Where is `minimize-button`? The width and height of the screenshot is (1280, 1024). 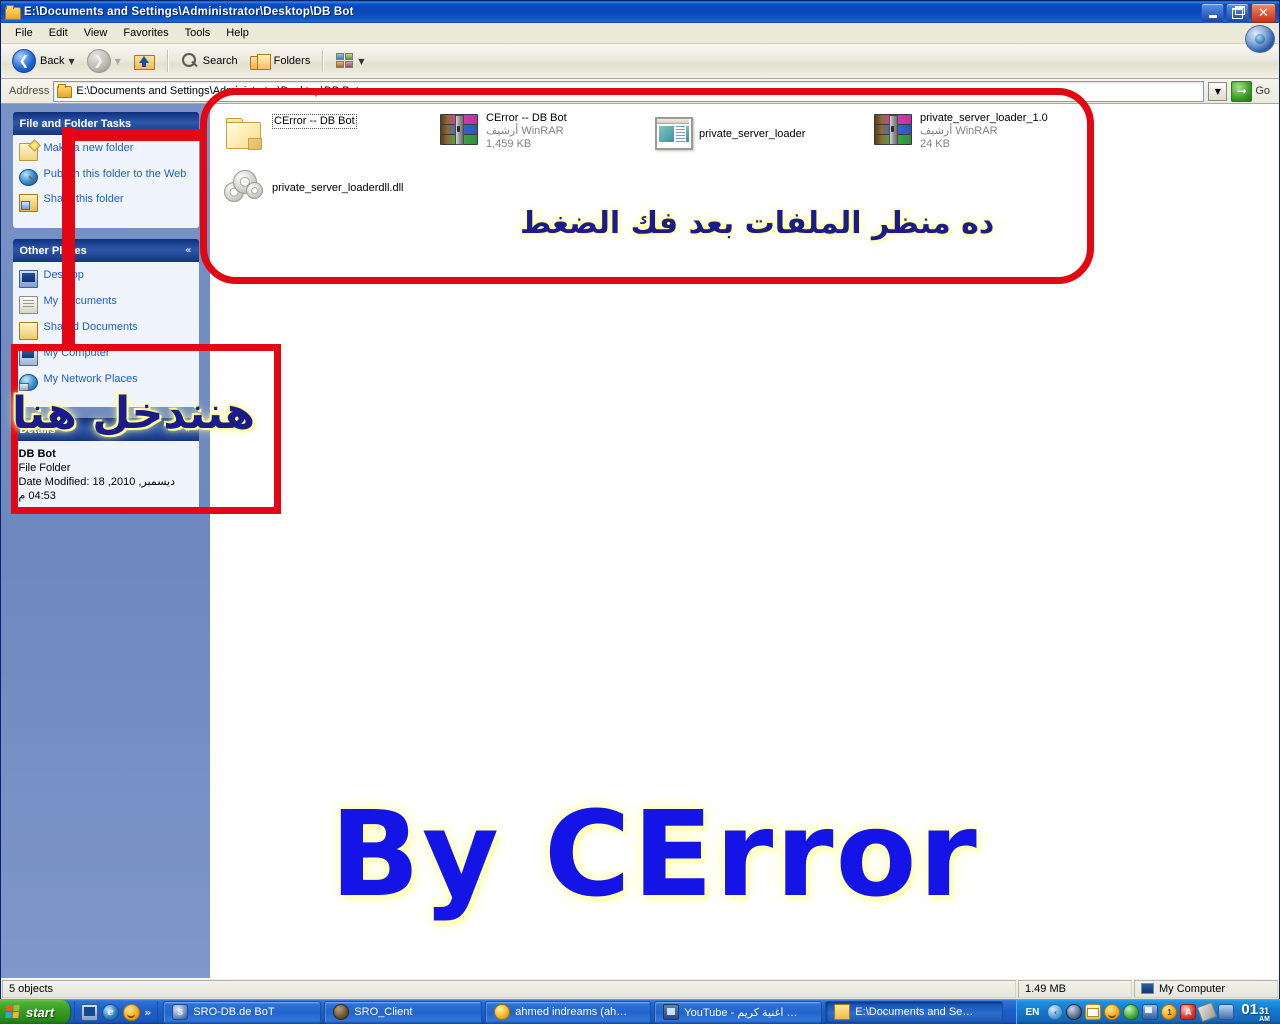
minimize-button is located at coordinates (1212, 13).